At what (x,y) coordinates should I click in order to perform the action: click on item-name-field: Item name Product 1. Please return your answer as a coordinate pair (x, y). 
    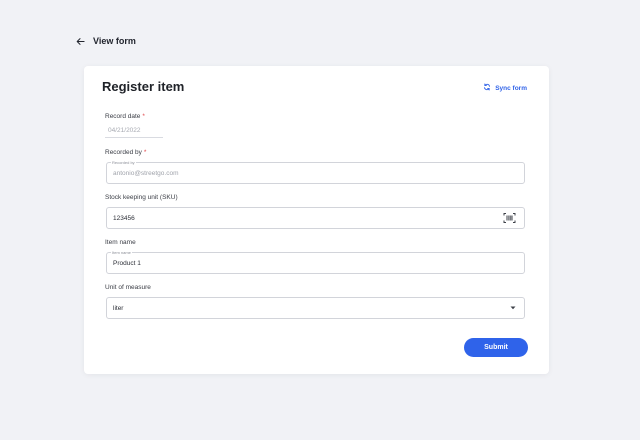
    Looking at the image, I should click on (315, 262).